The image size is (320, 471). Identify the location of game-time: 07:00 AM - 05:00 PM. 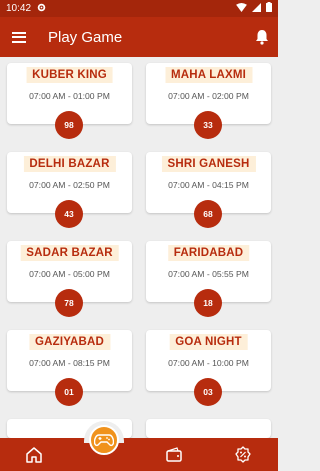
(69, 274).